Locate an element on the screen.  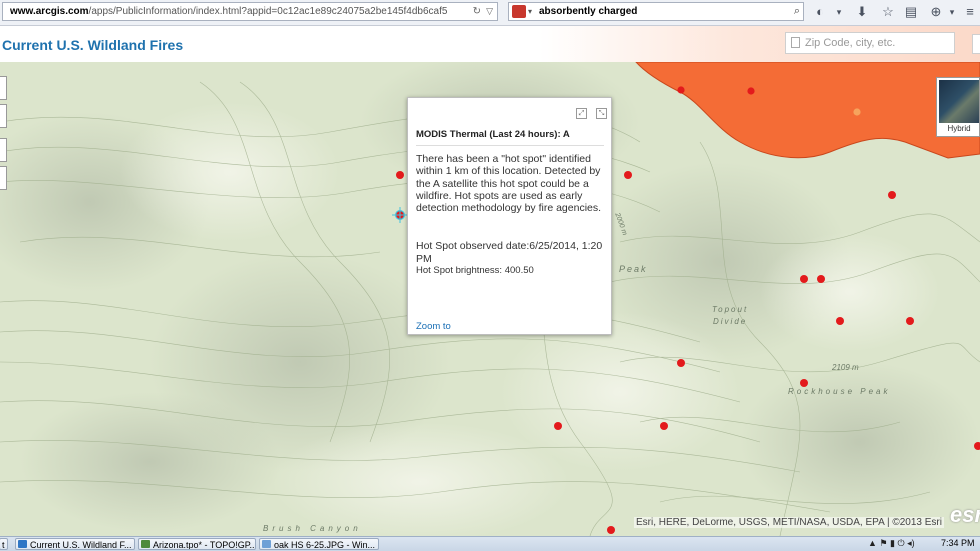
zoom-in-button is located at coordinates (3, 88).